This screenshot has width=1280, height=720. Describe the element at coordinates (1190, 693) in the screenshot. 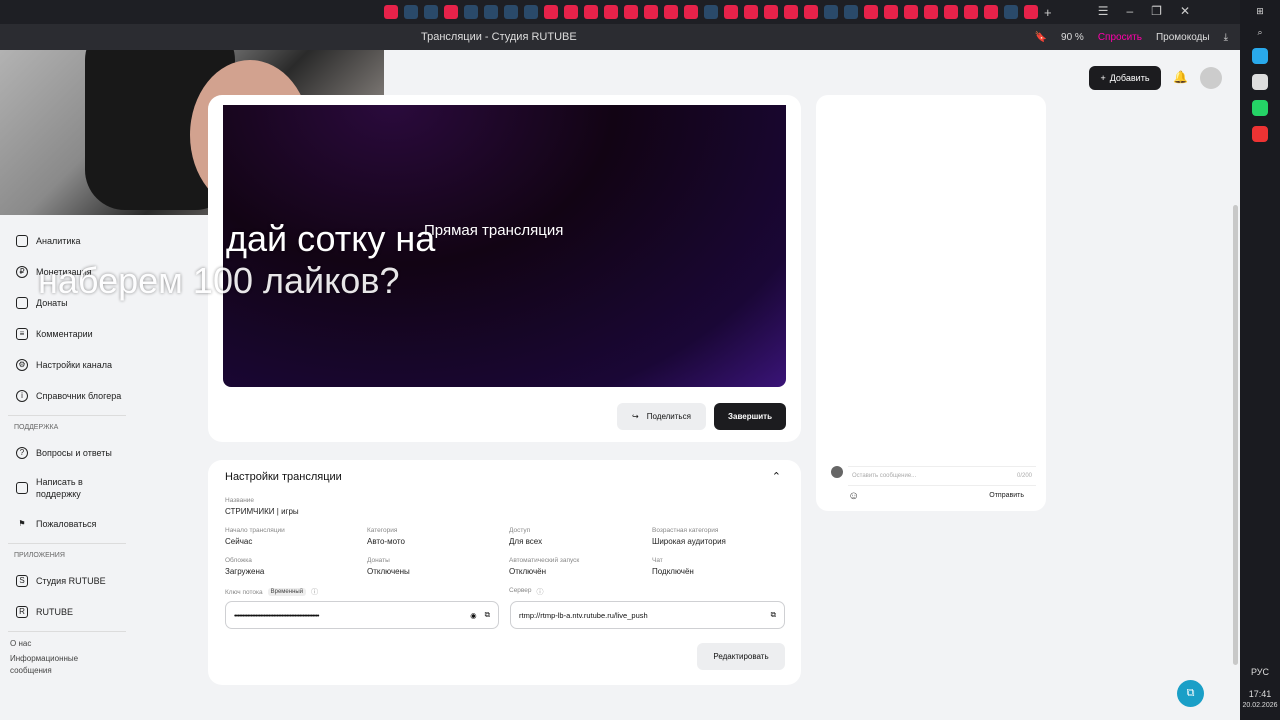

I see `support-chat-button: ⧉` at that location.